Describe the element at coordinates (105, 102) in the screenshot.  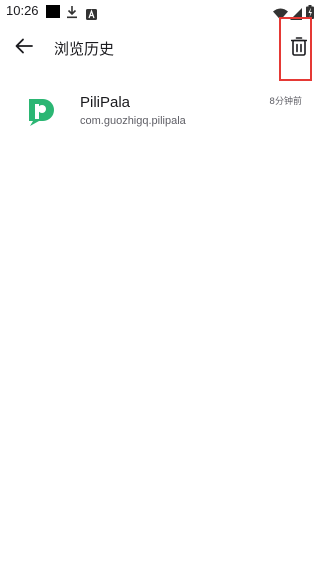
I see `app-name: PiliPala` at that location.